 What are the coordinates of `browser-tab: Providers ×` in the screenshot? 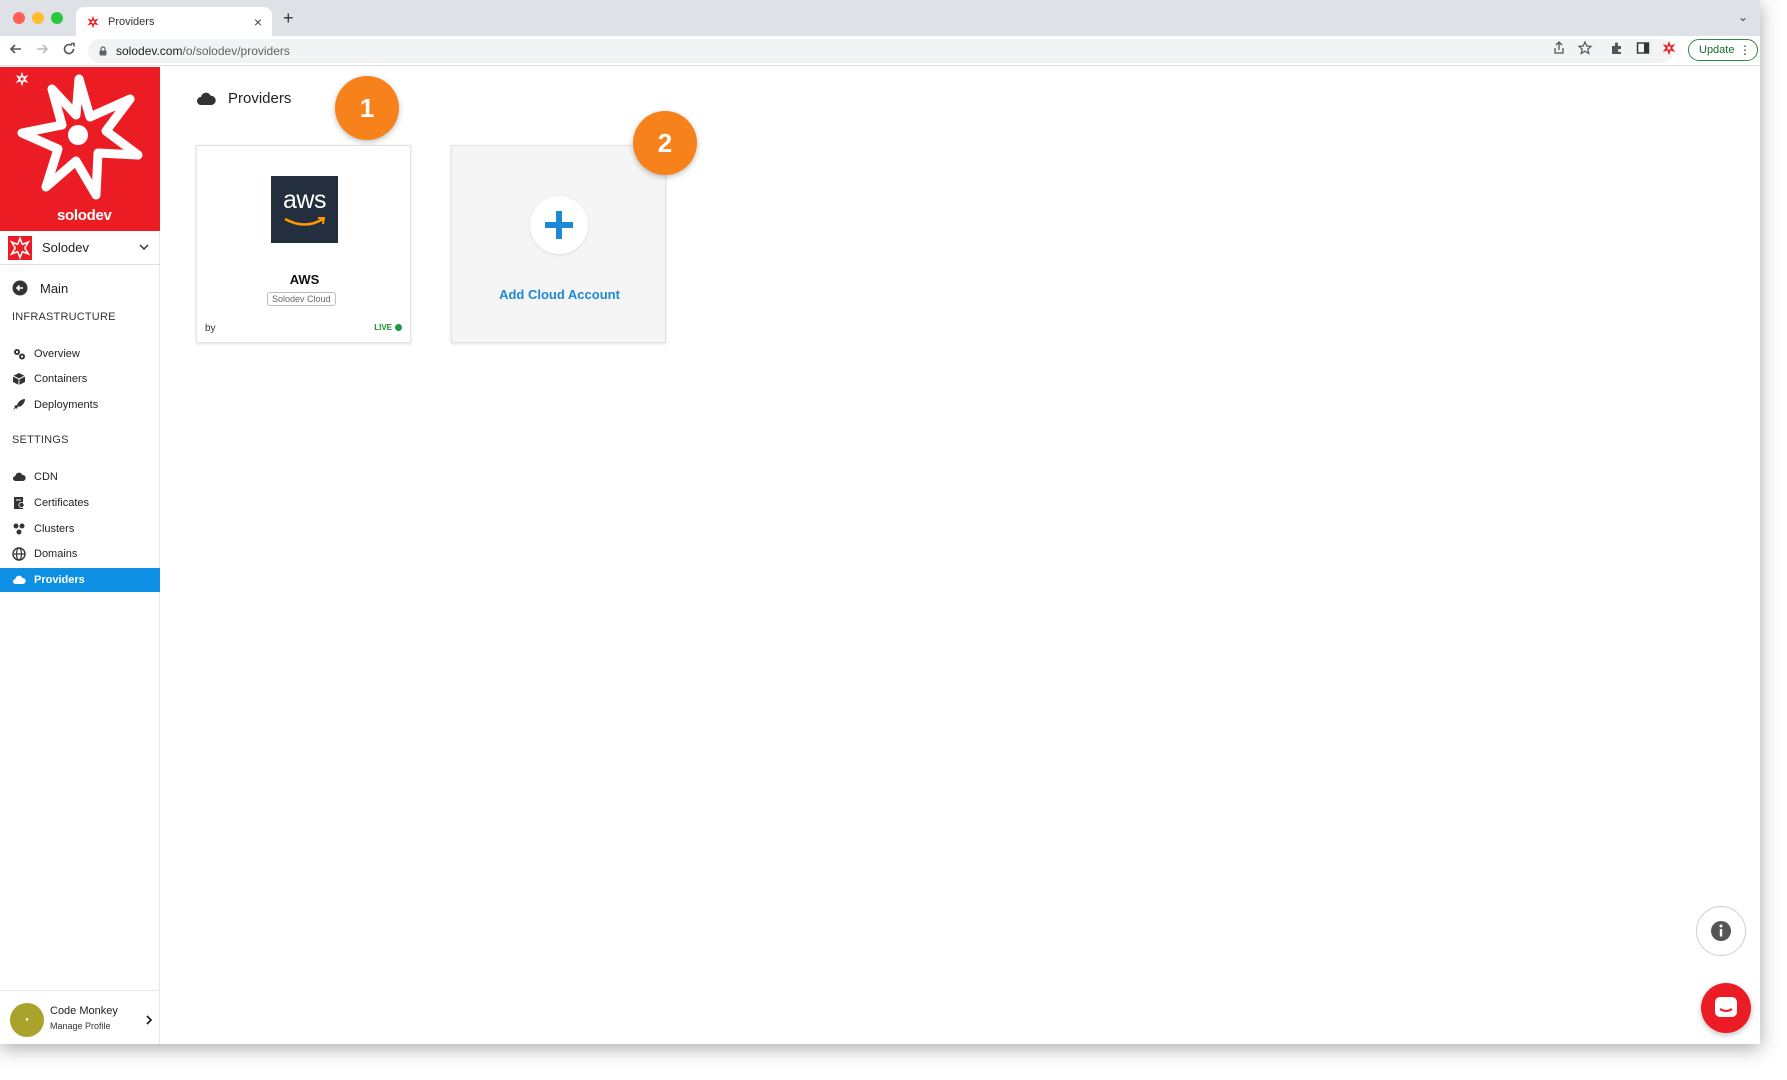 It's located at (174, 21).